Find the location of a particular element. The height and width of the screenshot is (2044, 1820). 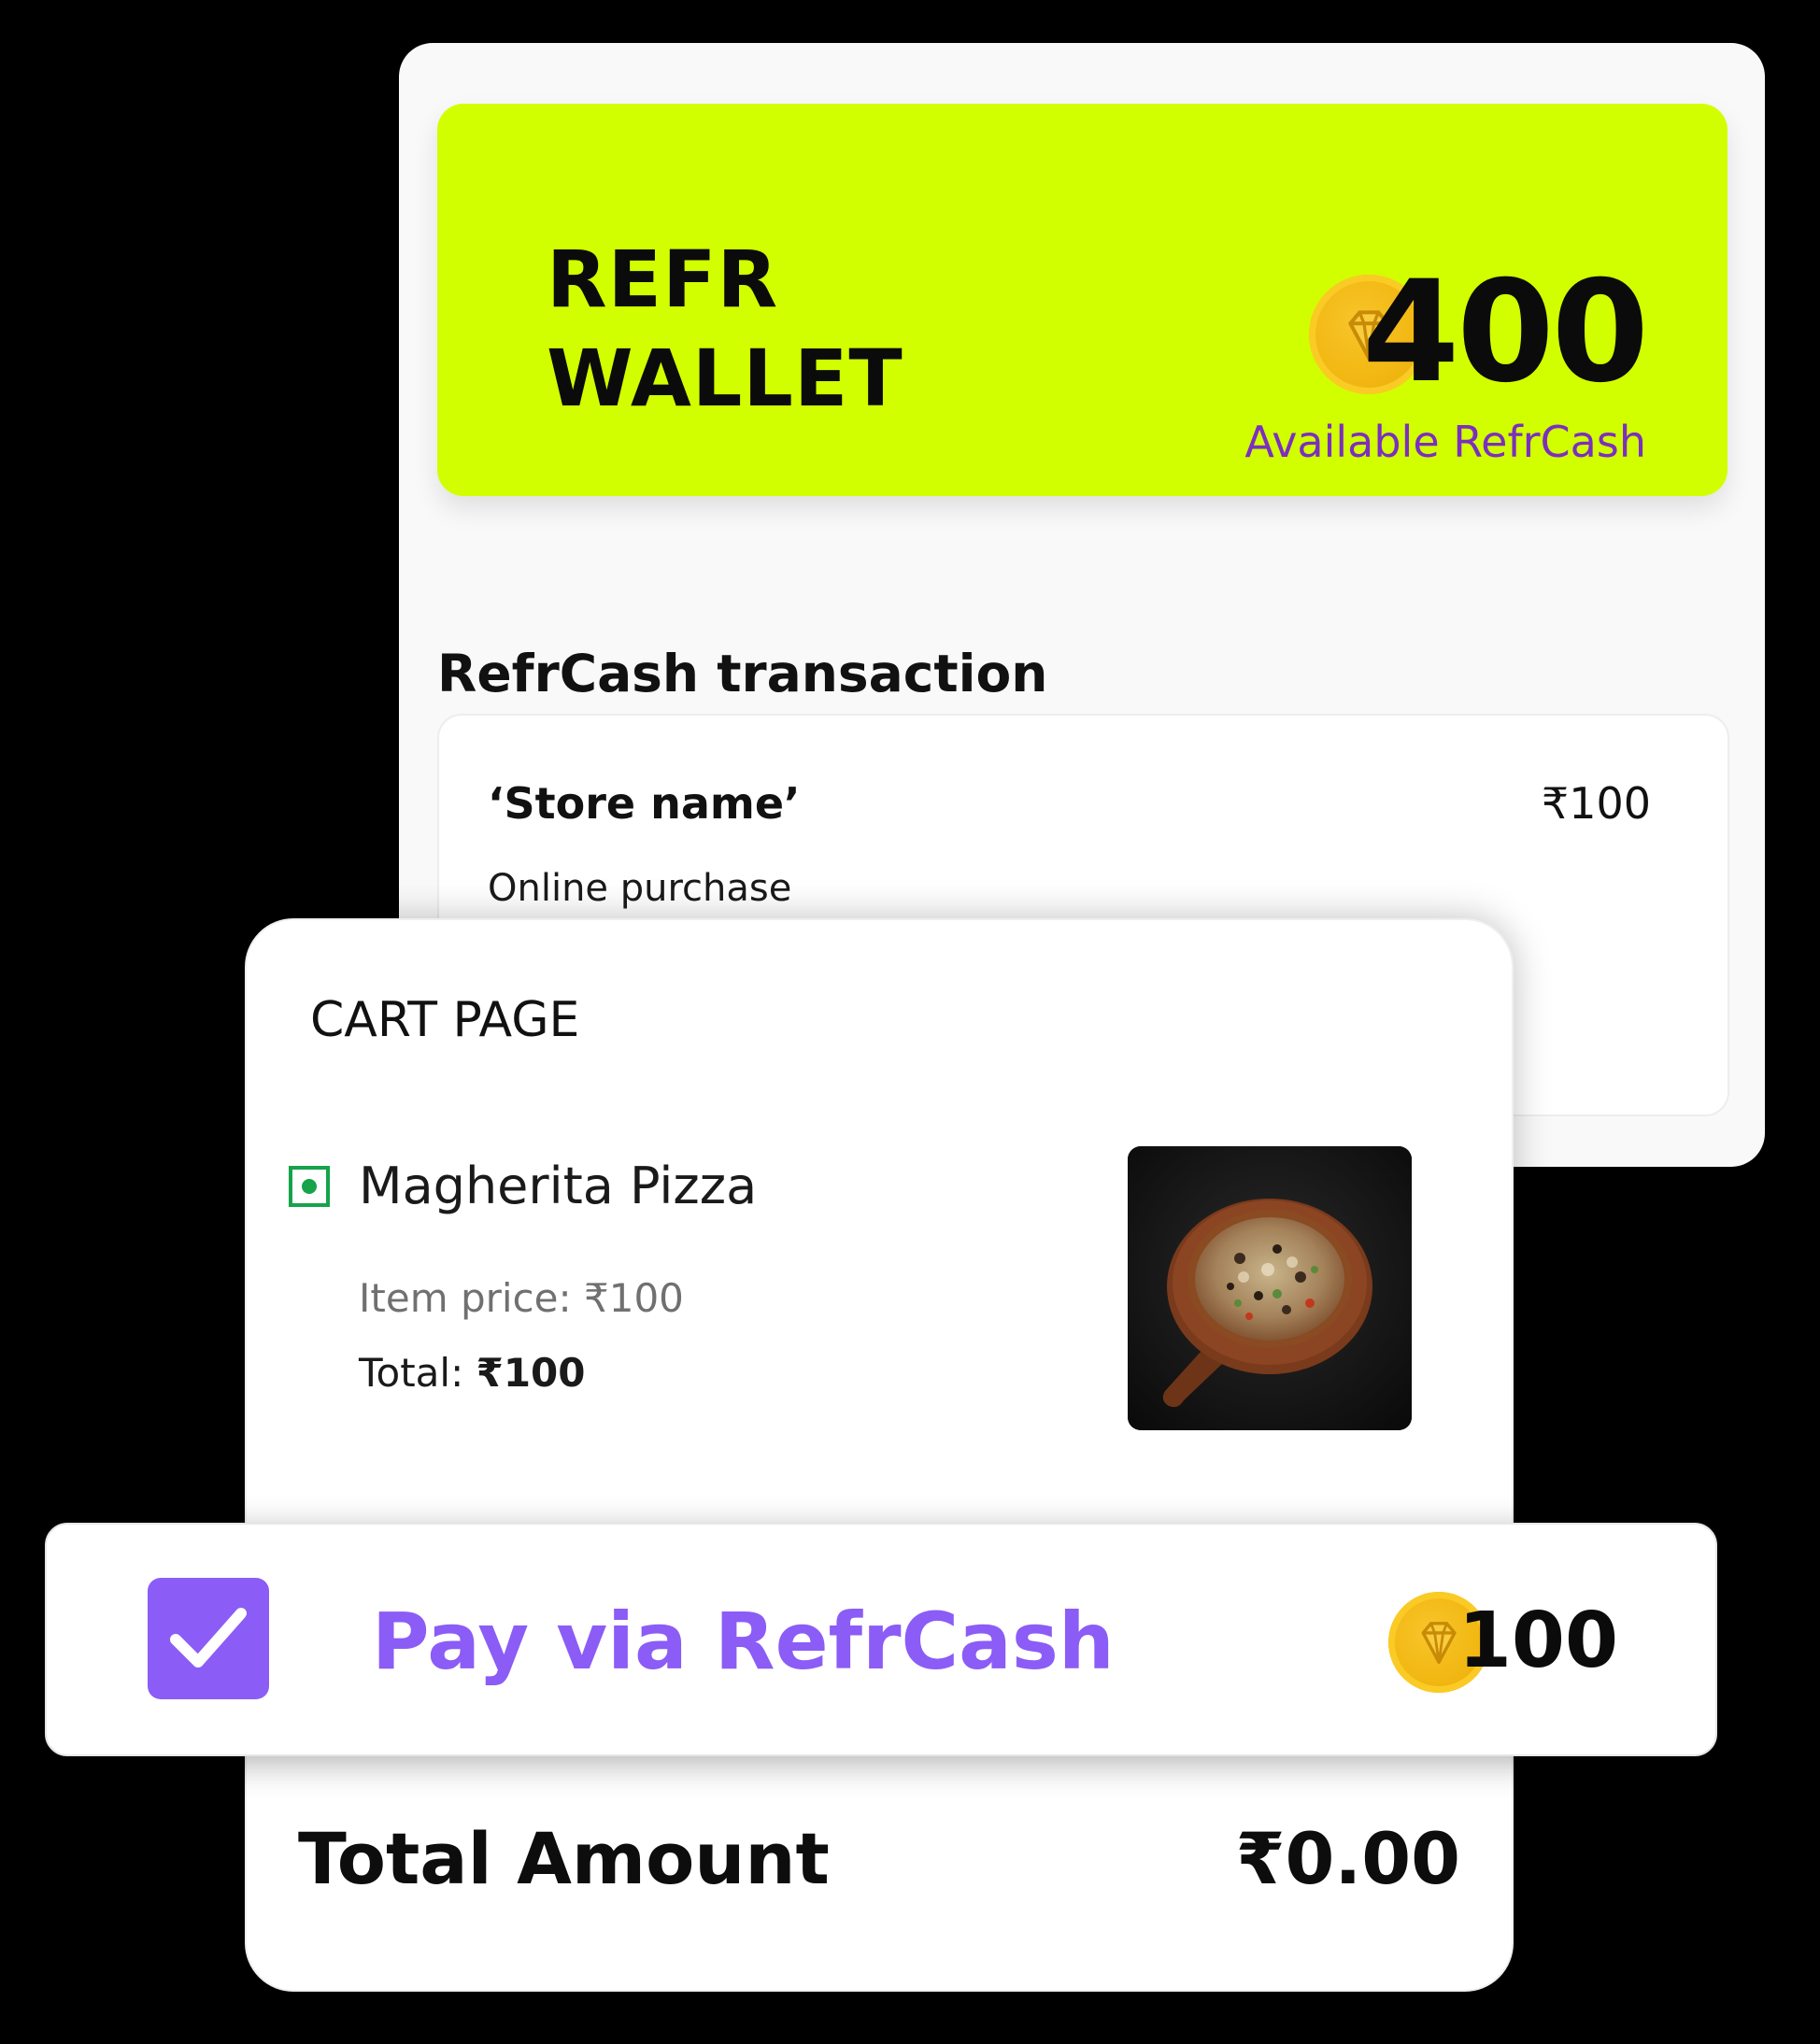

pay-via-refrcash-option: Pay via RefrCash 100 is located at coordinates (881, 1639).